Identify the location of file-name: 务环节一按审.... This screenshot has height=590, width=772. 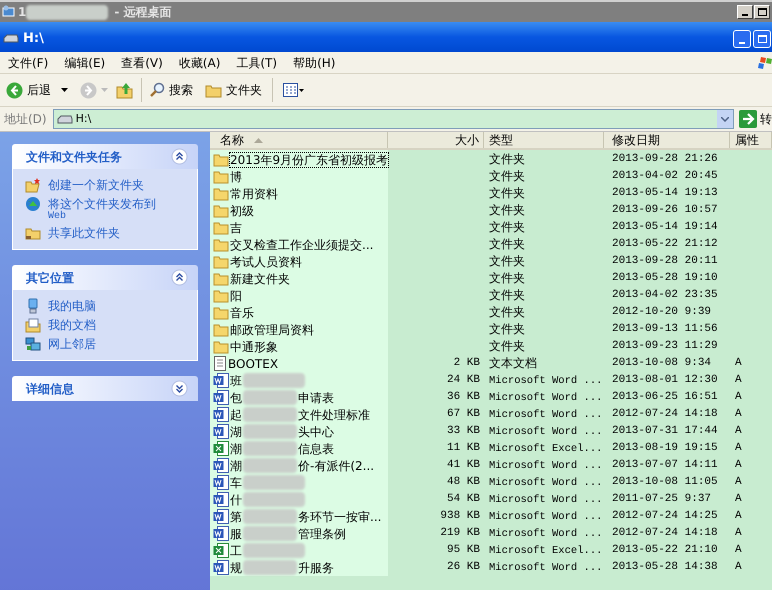
(340, 517).